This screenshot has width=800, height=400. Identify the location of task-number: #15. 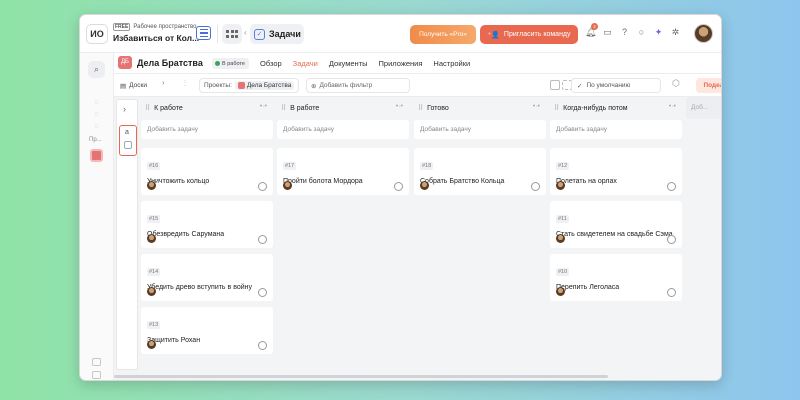
(154, 219).